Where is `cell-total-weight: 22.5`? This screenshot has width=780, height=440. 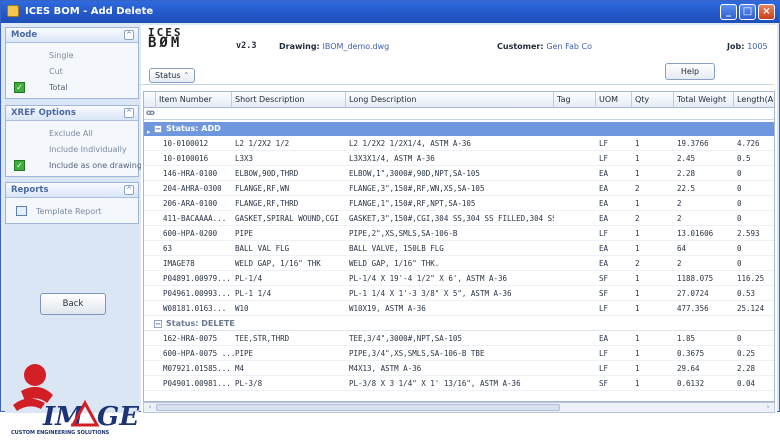
cell-total-weight: 22.5 is located at coordinates (686, 188).